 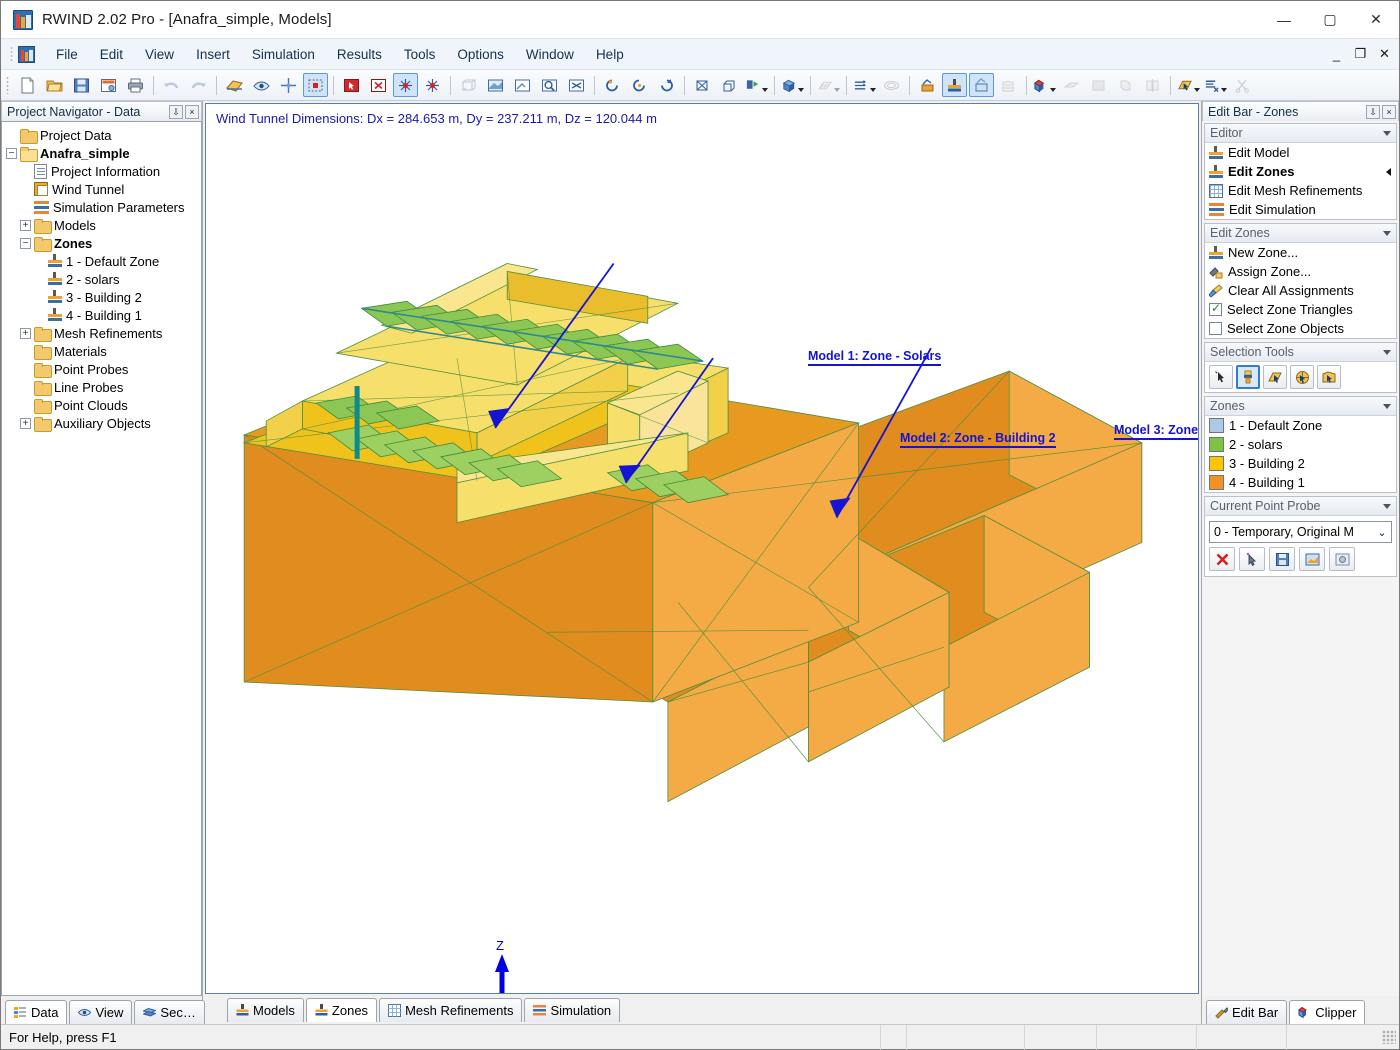 I want to click on tree-item: 3 - Building 2, so click(x=103, y=297).